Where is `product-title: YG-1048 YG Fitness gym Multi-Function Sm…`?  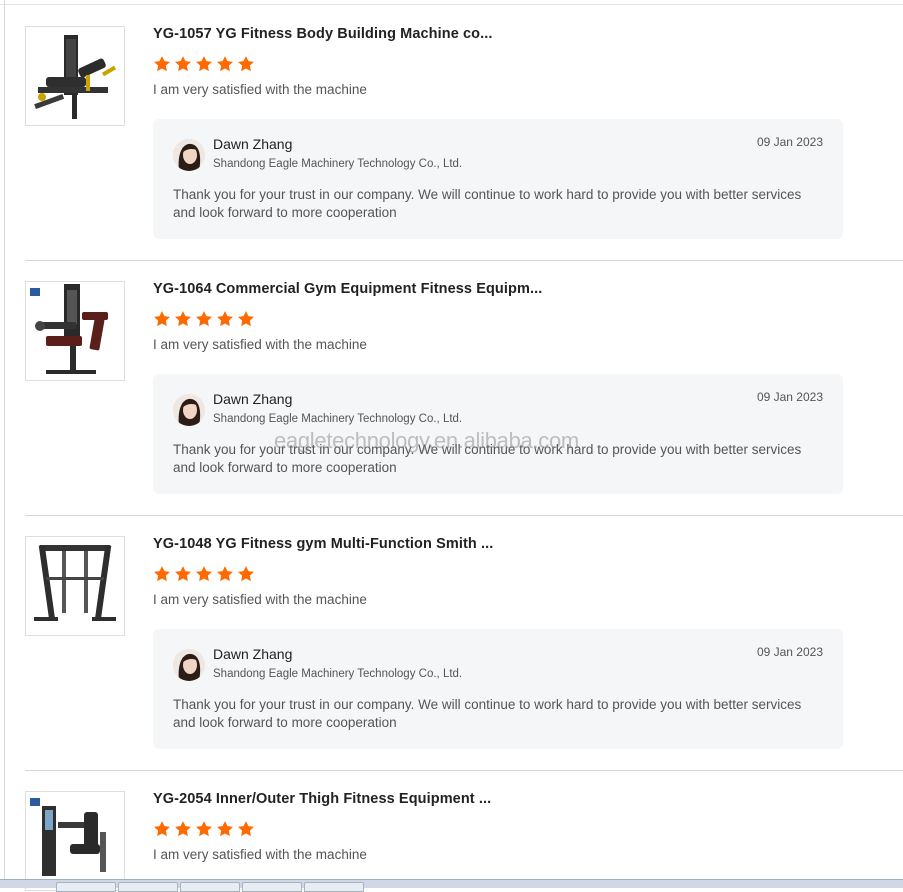 product-title: YG-1048 YG Fitness gym Multi-Function Sm… is located at coordinates (333, 544).